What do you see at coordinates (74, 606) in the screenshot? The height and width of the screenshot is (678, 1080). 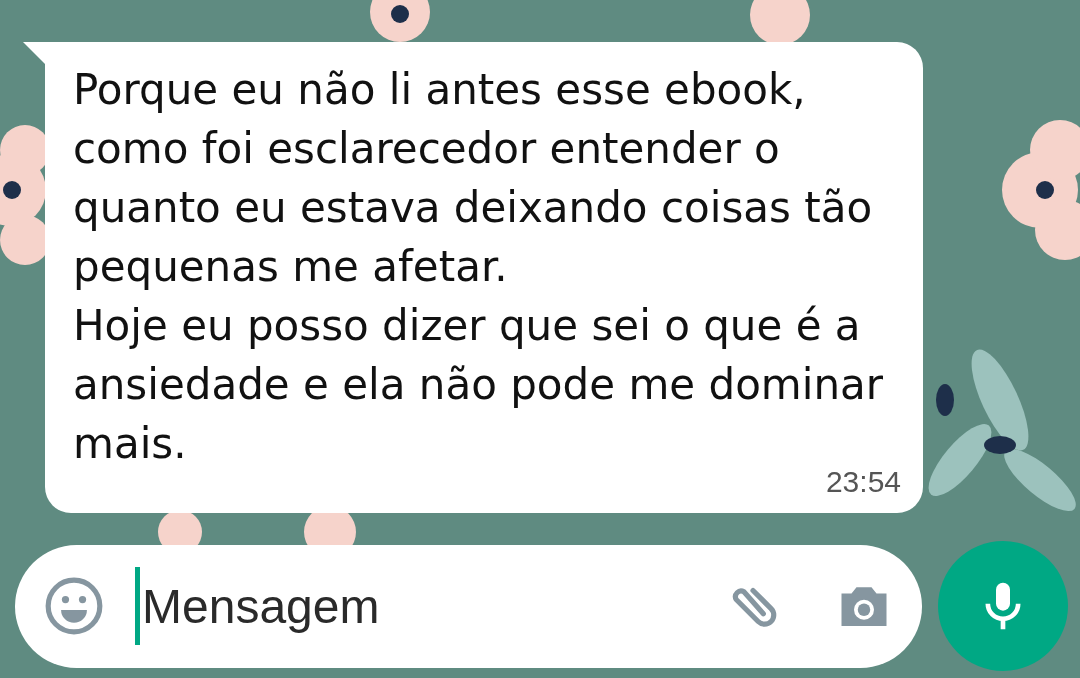 I see `emoji-icon` at bounding box center [74, 606].